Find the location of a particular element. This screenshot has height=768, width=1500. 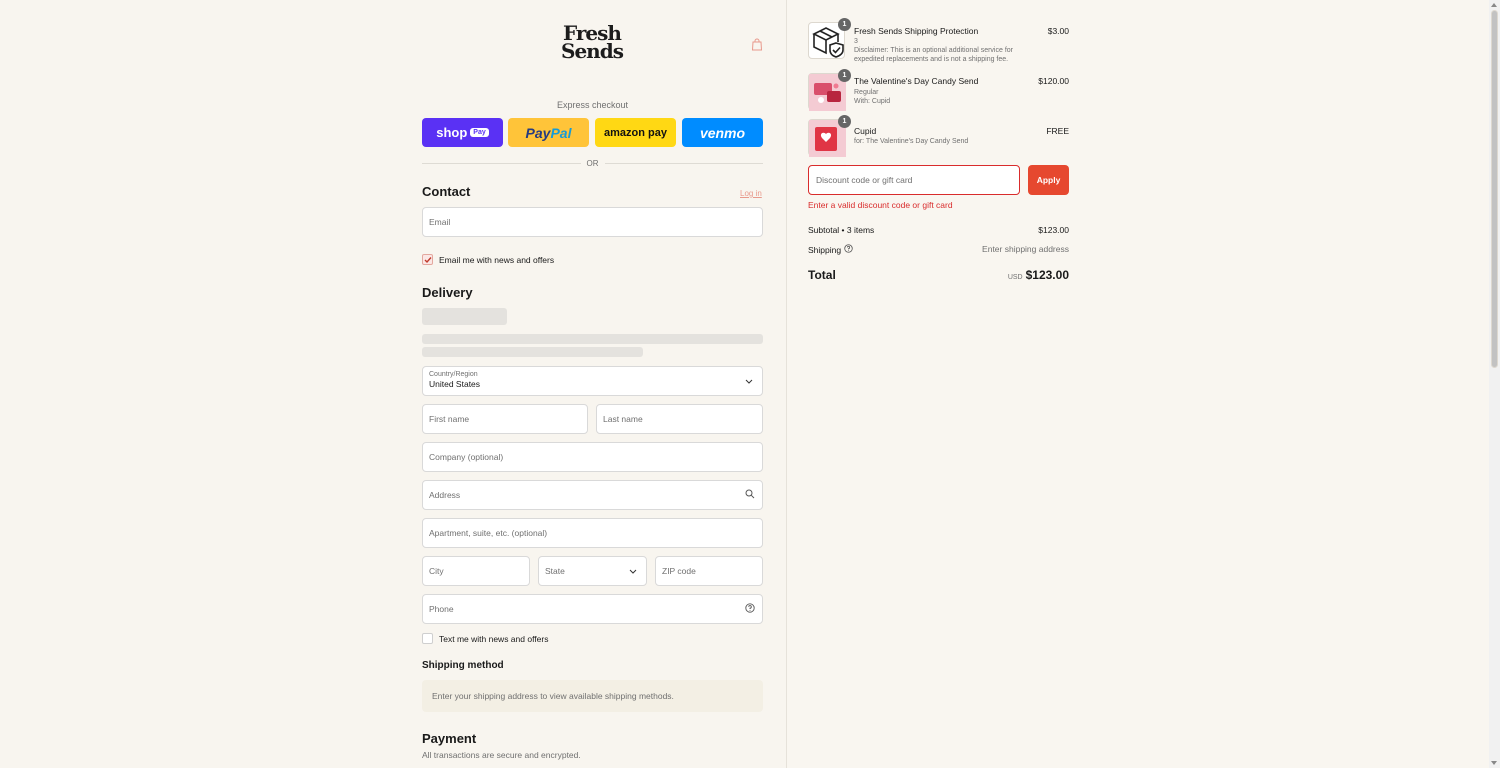

check-icon is located at coordinates (428, 259).